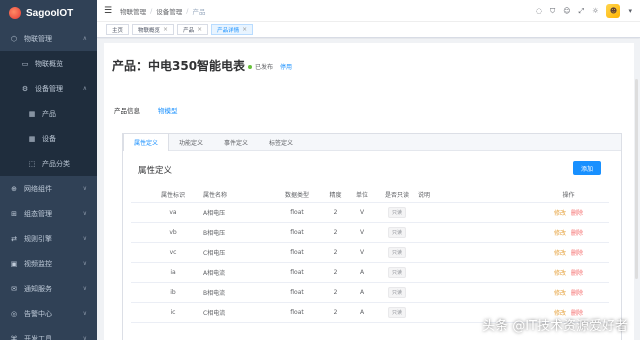 This screenshot has height=340, width=640. What do you see at coordinates (14, 313) in the screenshot?
I see `menu-icon: ◎` at bounding box center [14, 313].